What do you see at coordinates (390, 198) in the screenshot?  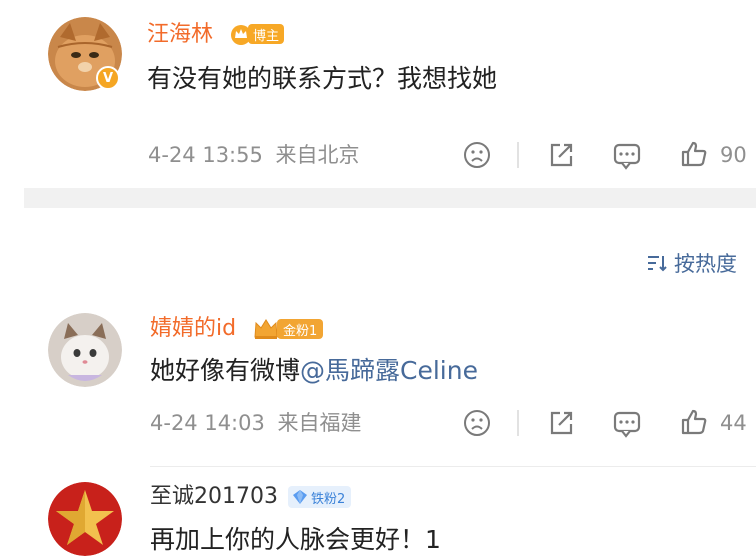 I see `section-separator` at bounding box center [390, 198].